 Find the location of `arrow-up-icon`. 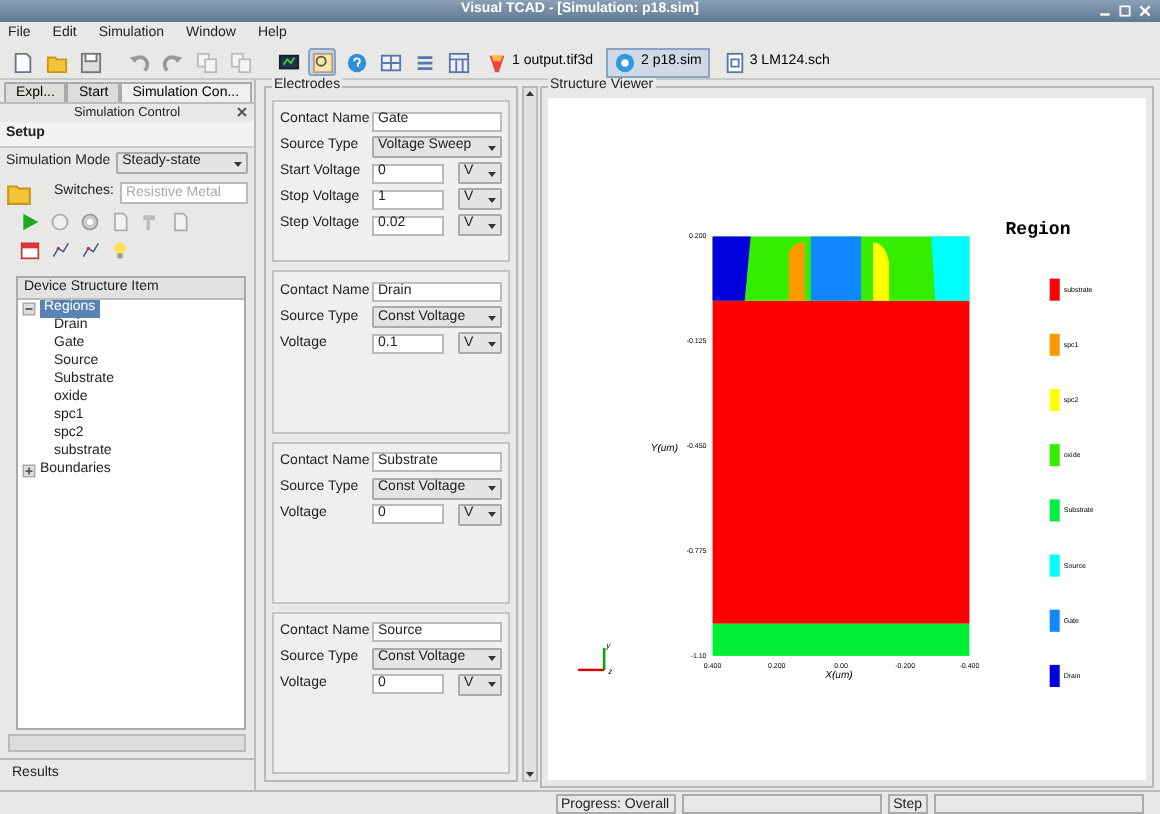

arrow-up-icon is located at coordinates (530, 94).